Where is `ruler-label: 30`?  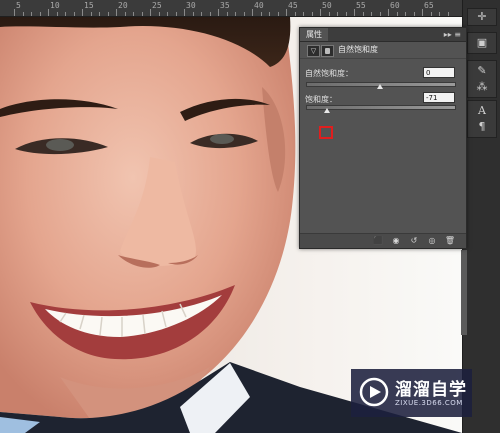
ruler-label: 30 is located at coordinates (191, 5).